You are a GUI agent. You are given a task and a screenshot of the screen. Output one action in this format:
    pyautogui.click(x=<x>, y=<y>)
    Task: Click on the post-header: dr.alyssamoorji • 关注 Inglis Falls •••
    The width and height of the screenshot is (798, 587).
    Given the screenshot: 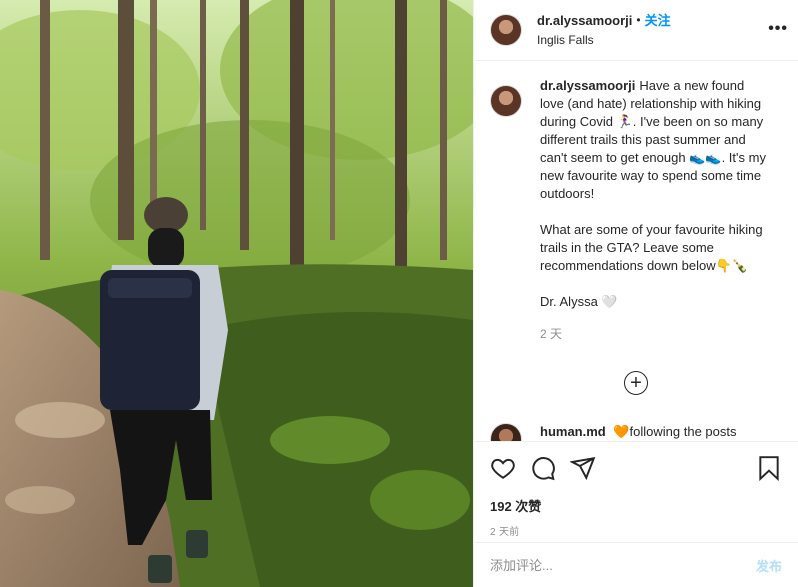 What is the action you would take?
    pyautogui.click(x=636, y=30)
    